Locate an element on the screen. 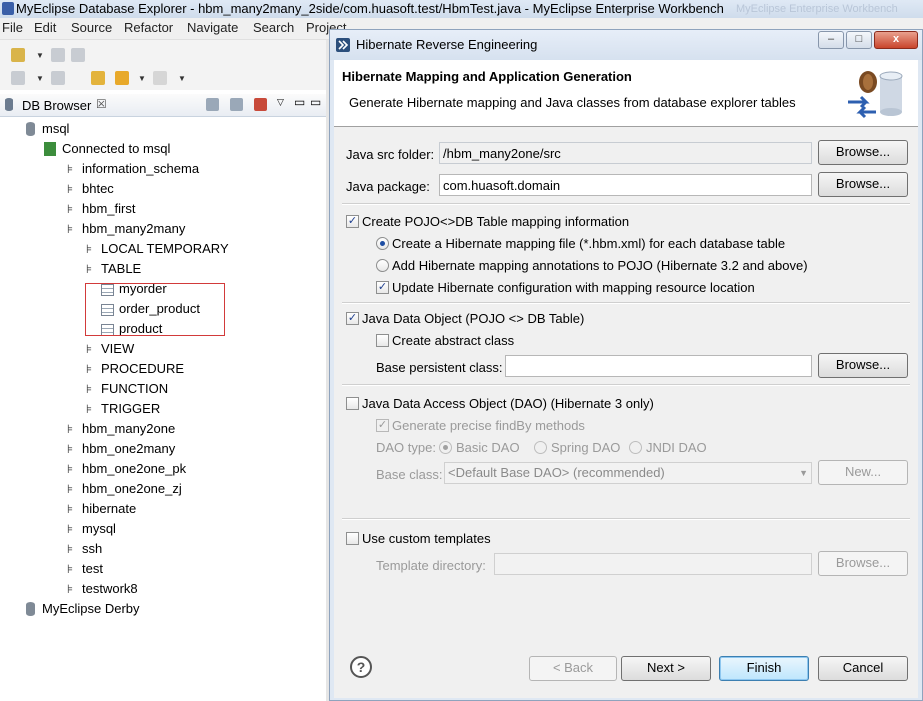  db-browser-tab: DB Browser ☒ ▽ ▭ ▭ is located at coordinates (163, 105).